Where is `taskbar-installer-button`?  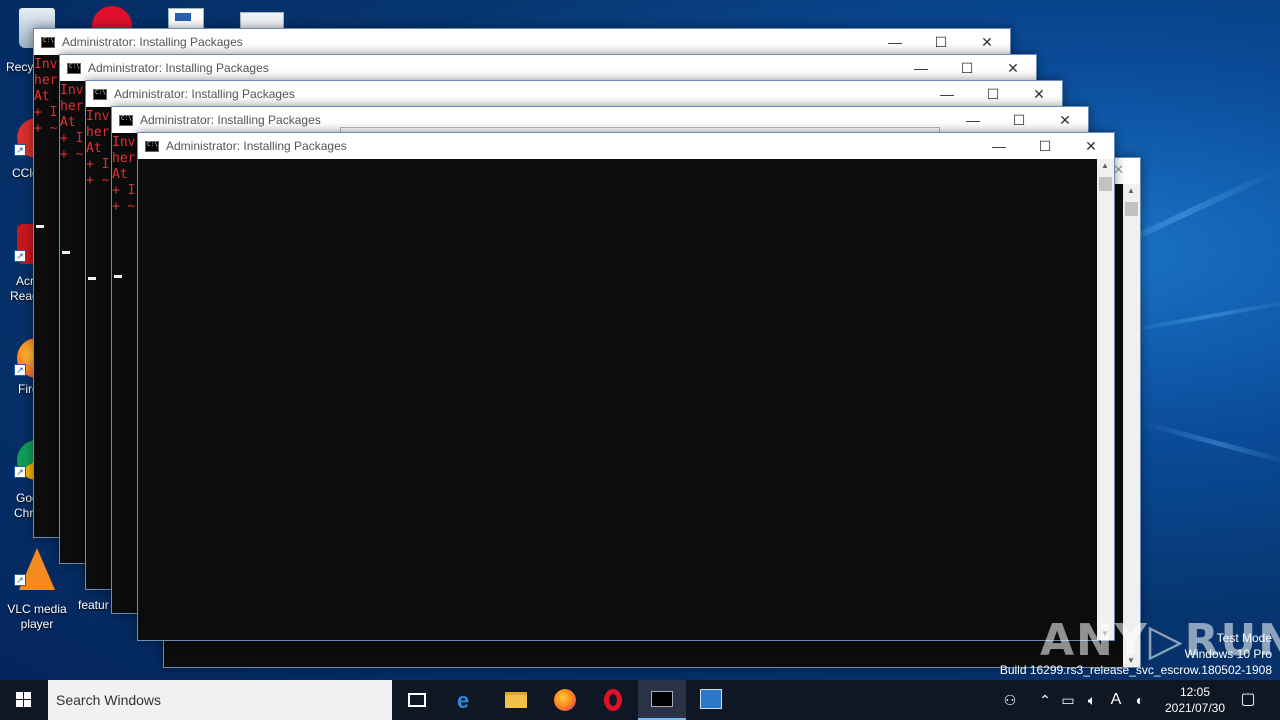 taskbar-installer-button is located at coordinates (711, 700).